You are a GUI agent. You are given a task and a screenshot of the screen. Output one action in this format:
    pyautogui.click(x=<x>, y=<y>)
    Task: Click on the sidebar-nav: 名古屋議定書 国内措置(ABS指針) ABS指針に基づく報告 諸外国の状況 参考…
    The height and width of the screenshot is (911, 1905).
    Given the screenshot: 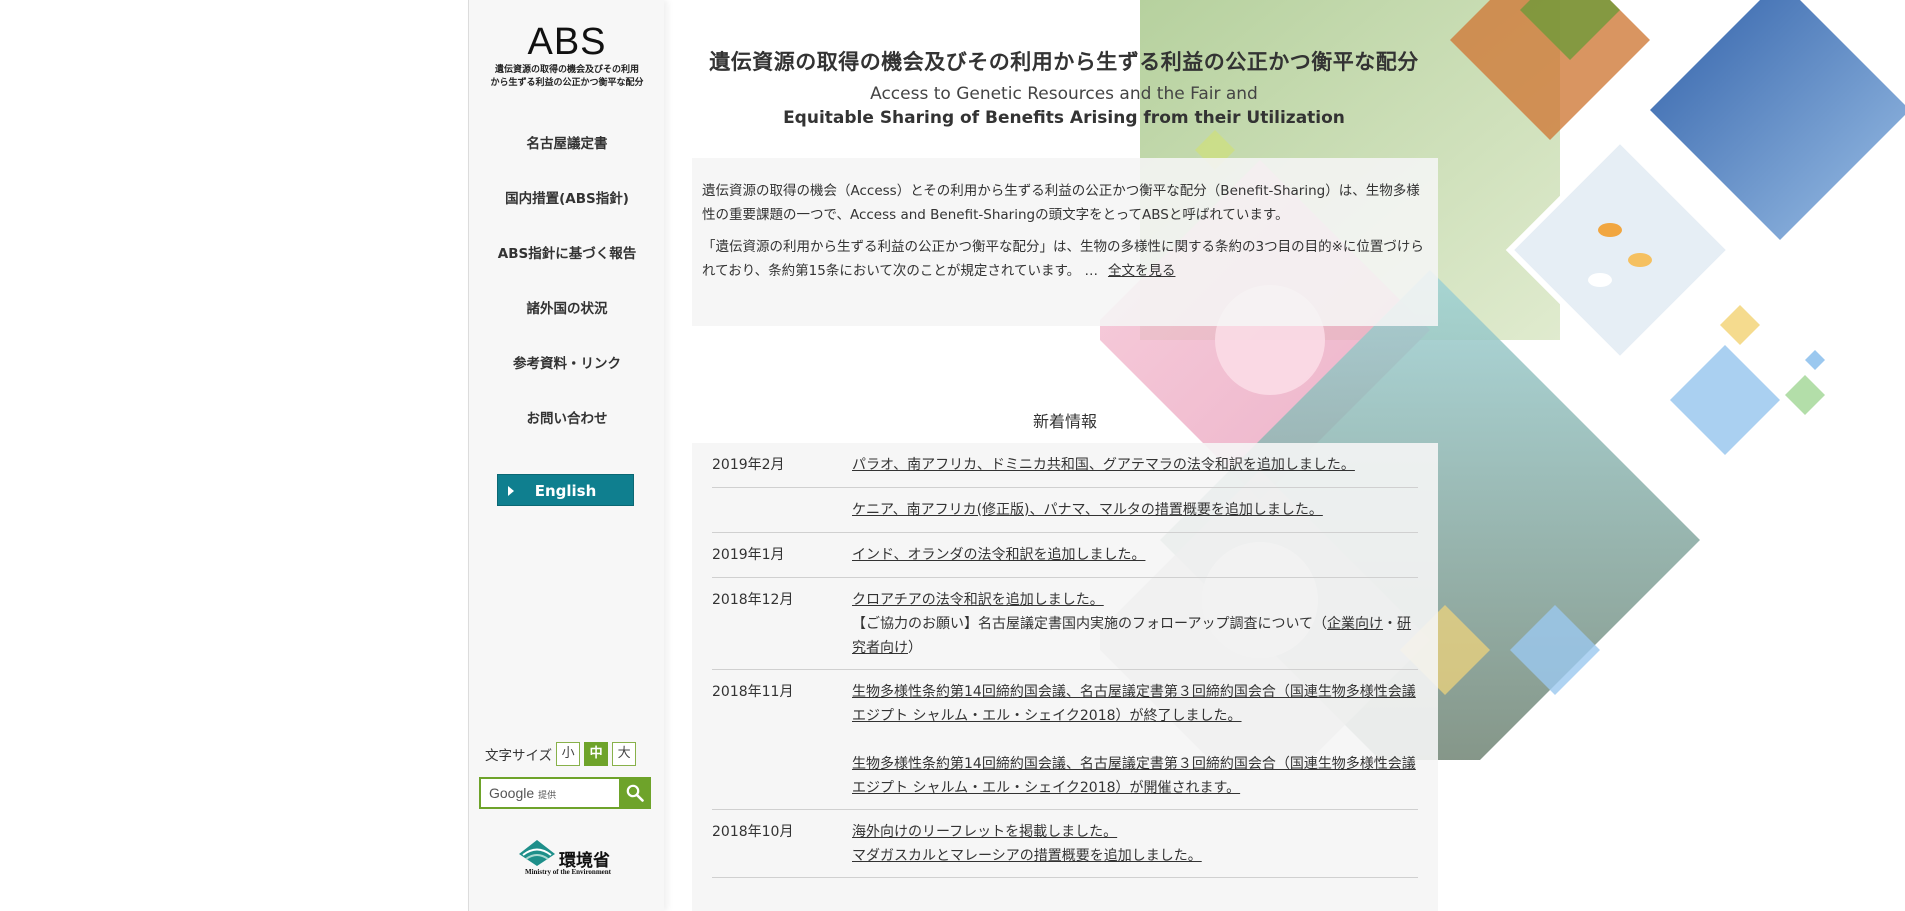 What is the action you would take?
    pyautogui.click(x=567, y=290)
    